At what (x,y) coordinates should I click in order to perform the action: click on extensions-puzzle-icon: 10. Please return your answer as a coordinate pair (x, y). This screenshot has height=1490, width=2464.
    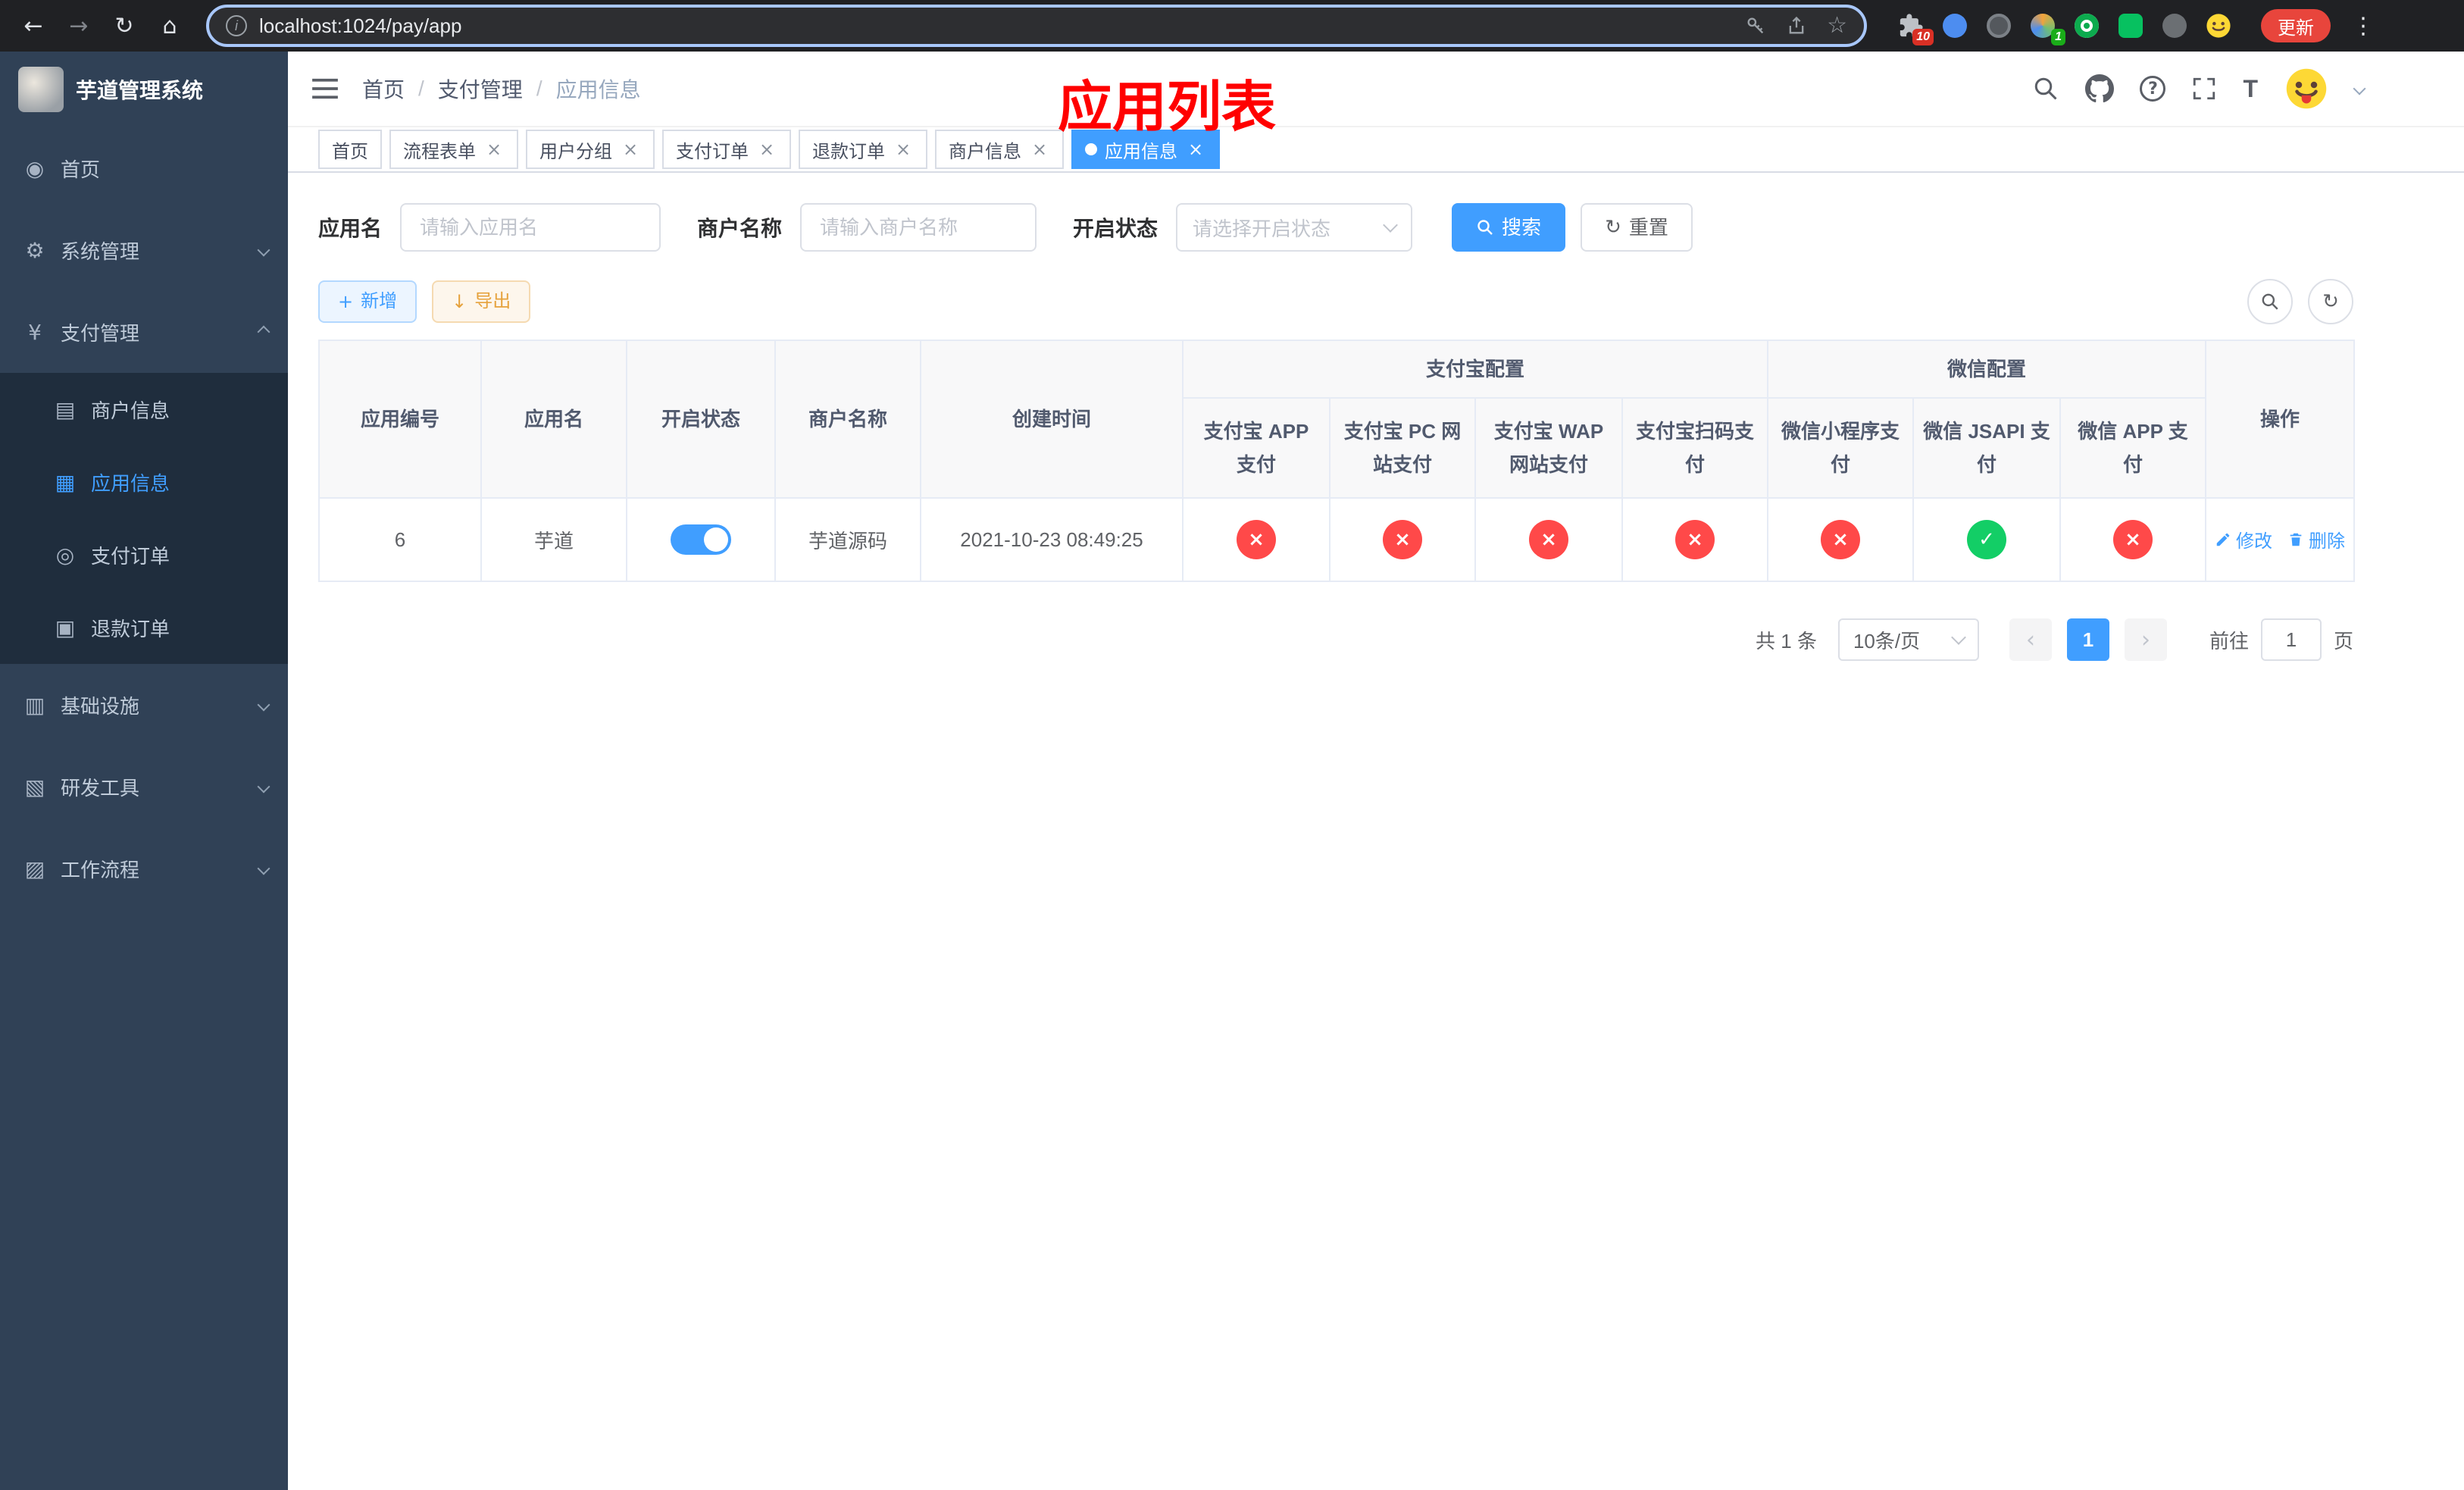
    Looking at the image, I should click on (1915, 28).